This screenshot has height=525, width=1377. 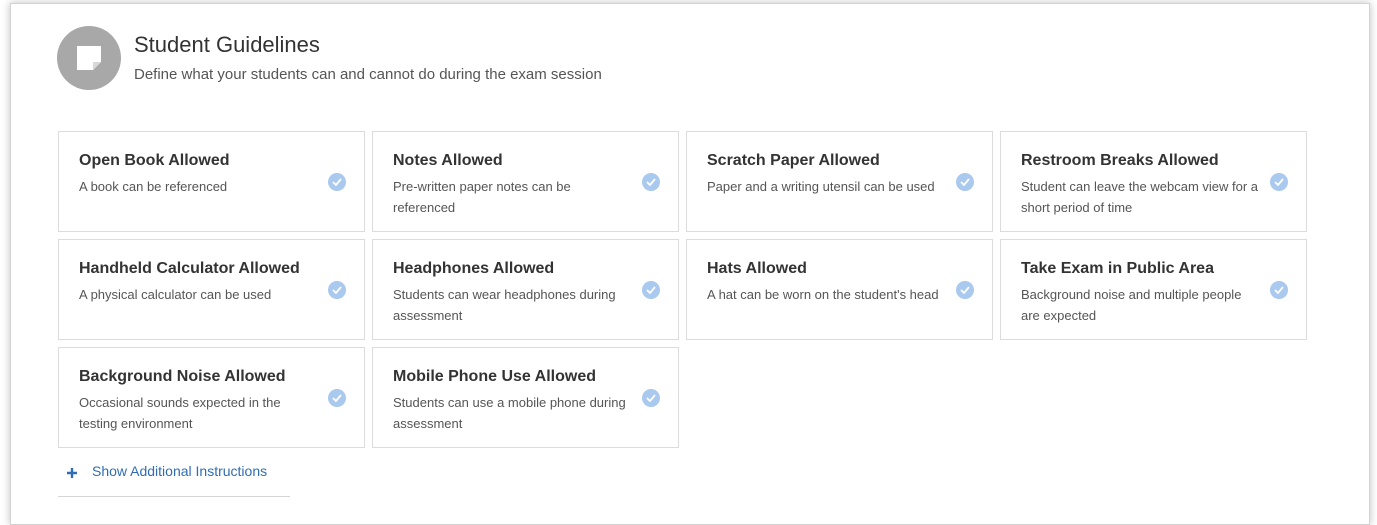 What do you see at coordinates (823, 294) in the screenshot?
I see `guideline-description: A hat can be worn on the student's head` at bounding box center [823, 294].